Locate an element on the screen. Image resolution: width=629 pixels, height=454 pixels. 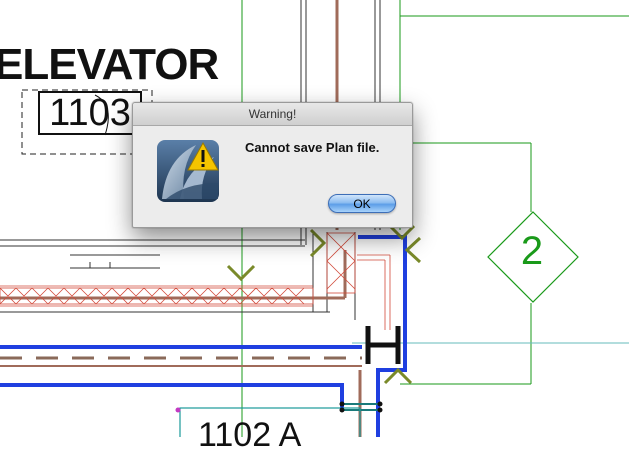
dialog-message: Cannot save Plan file. is located at coordinates (312, 147).